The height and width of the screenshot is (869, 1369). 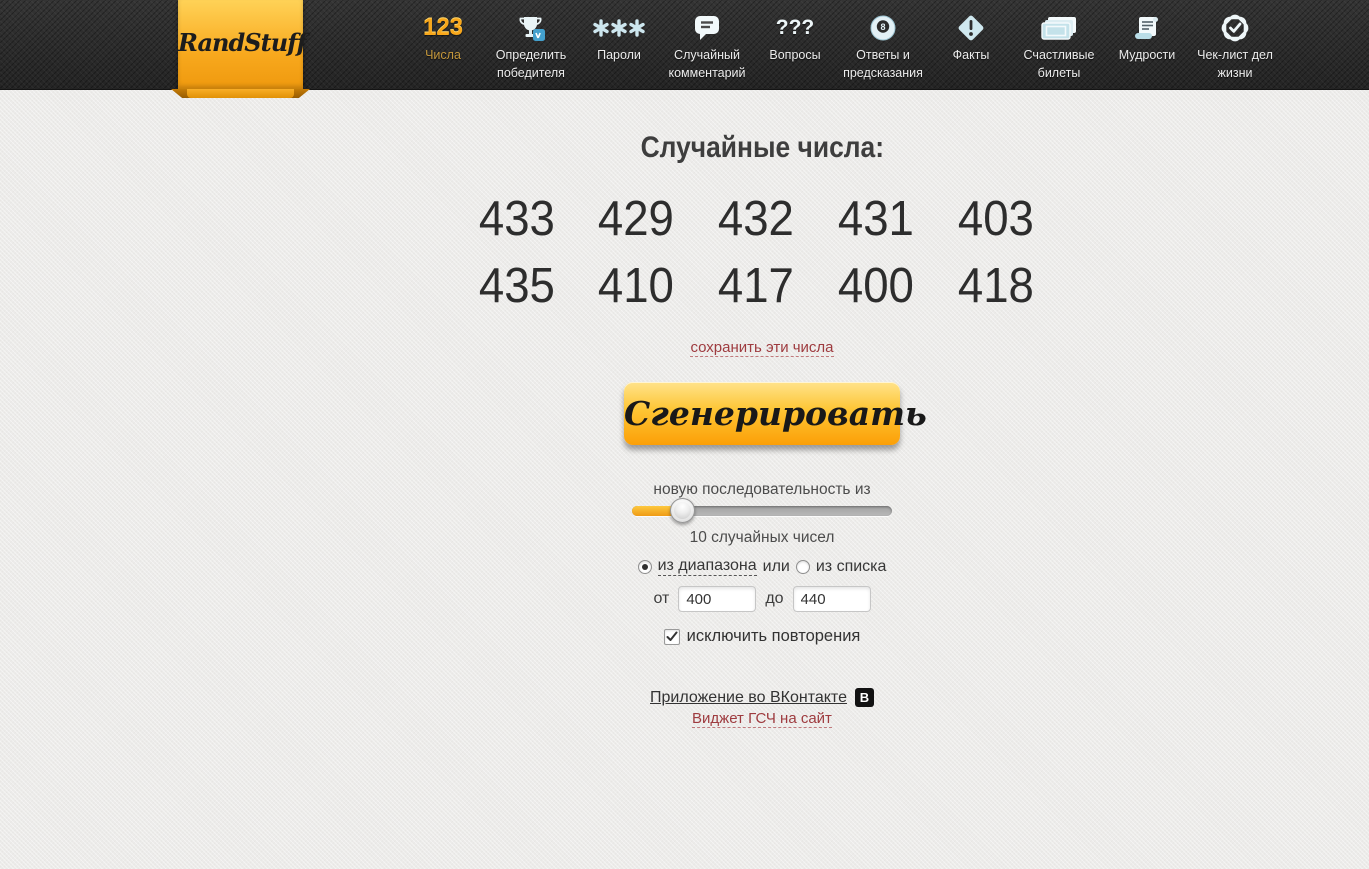 I want to click on nav-label: Вопросы, so click(x=795, y=55).